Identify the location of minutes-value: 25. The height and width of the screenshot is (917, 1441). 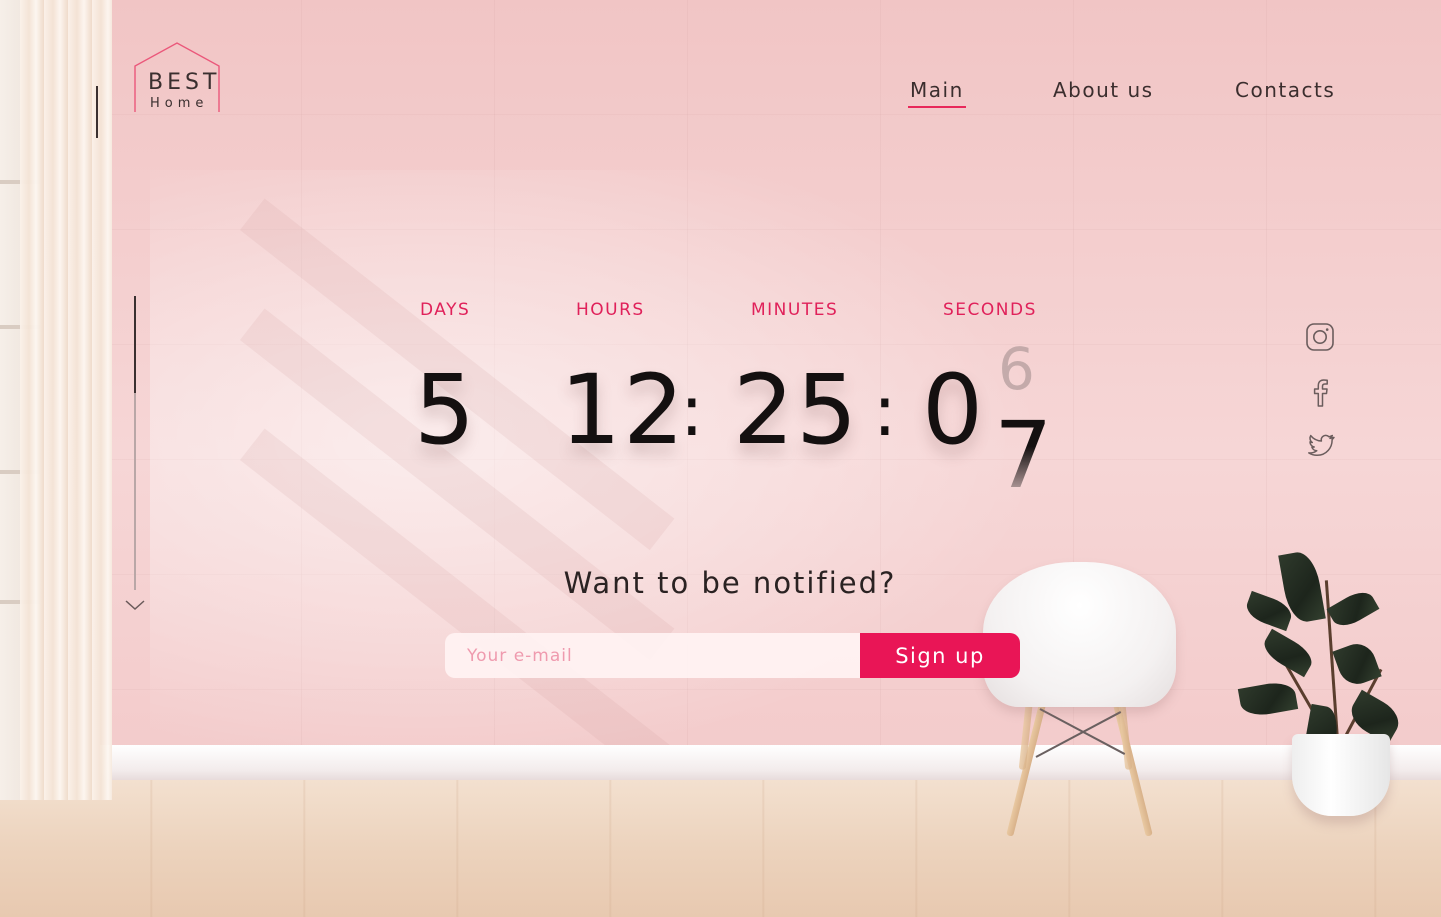
(796, 410).